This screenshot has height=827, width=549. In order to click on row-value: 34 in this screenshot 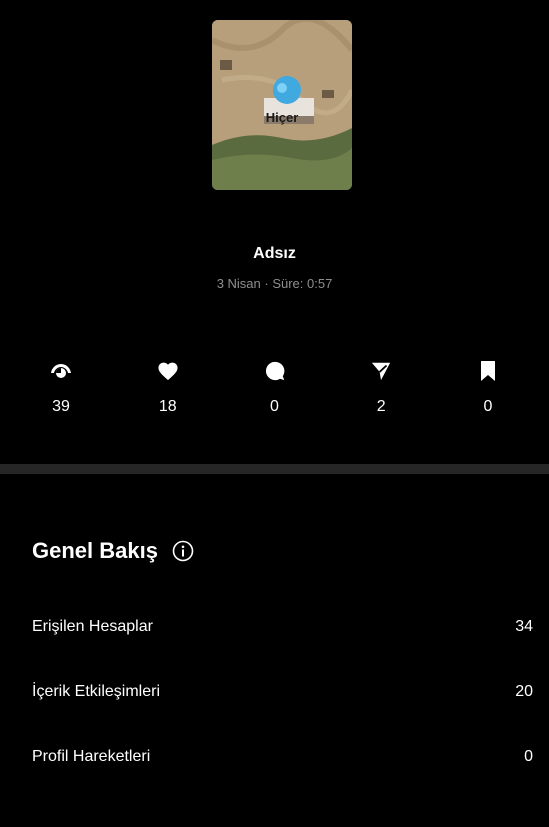, I will do `click(524, 626)`.